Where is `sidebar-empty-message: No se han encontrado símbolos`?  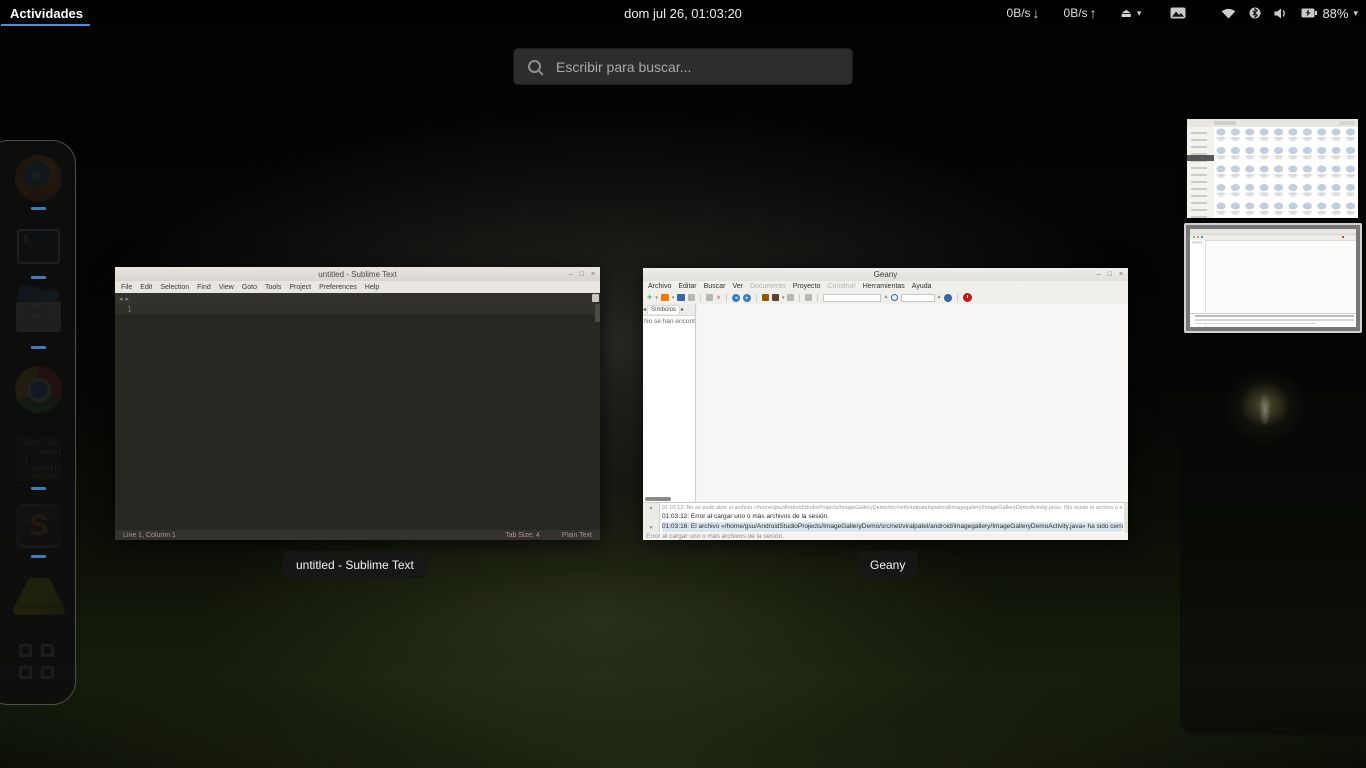 sidebar-empty-message: No se han encontrado símbolos is located at coordinates (669, 321).